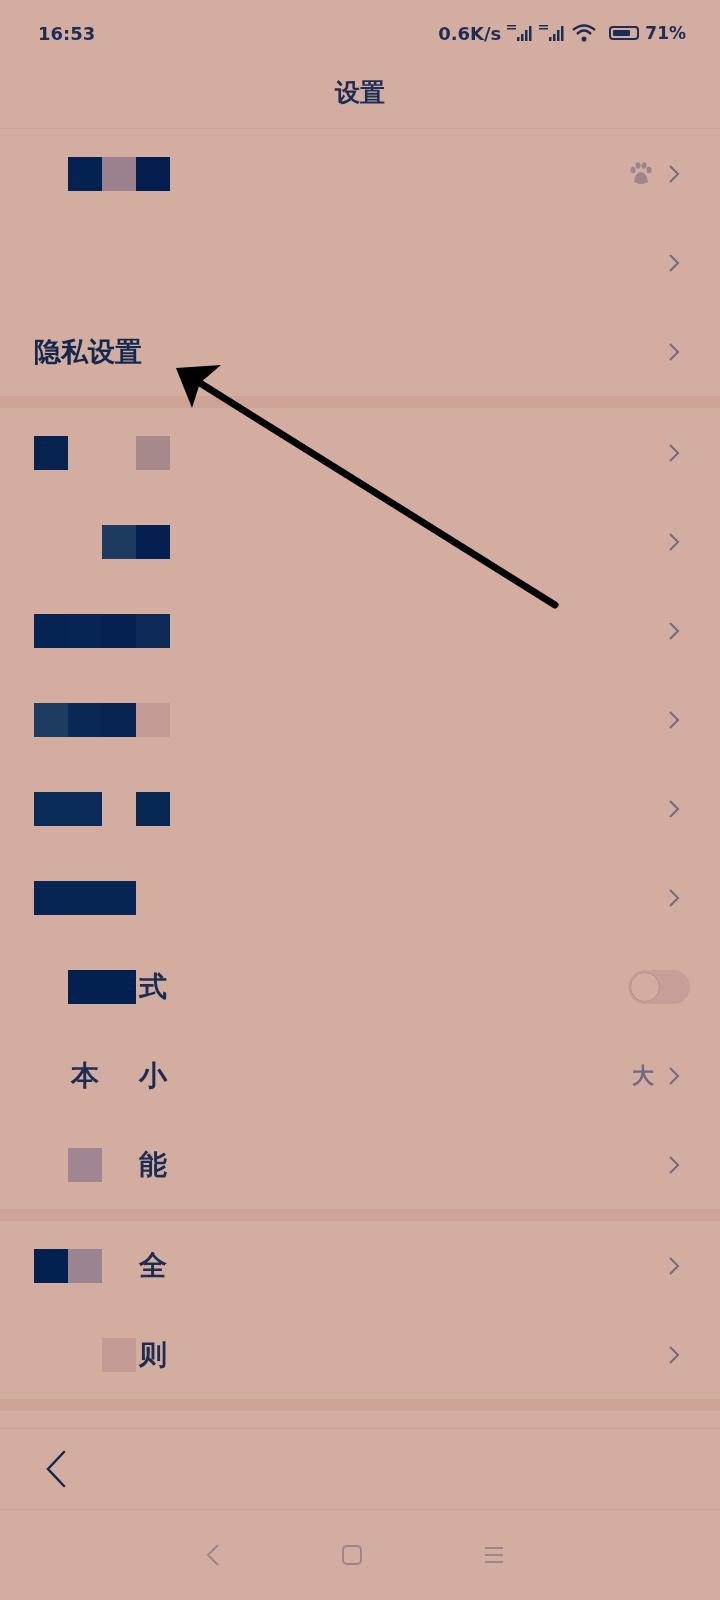 The image size is (720, 1600). I want to click on status-time: 16:53, so click(67, 33).